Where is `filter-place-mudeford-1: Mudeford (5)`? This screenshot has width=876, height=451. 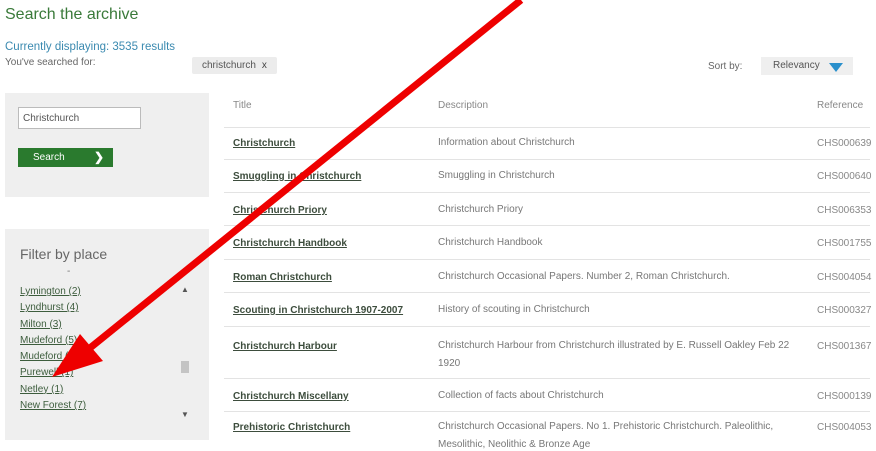
filter-place-mudeford-1: Mudeford (5) is located at coordinates (95, 341).